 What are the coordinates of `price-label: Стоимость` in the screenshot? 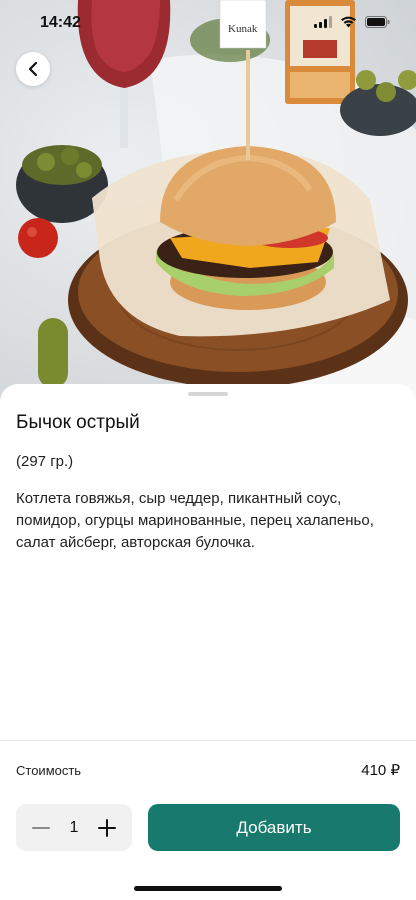 It's located at (49, 770).